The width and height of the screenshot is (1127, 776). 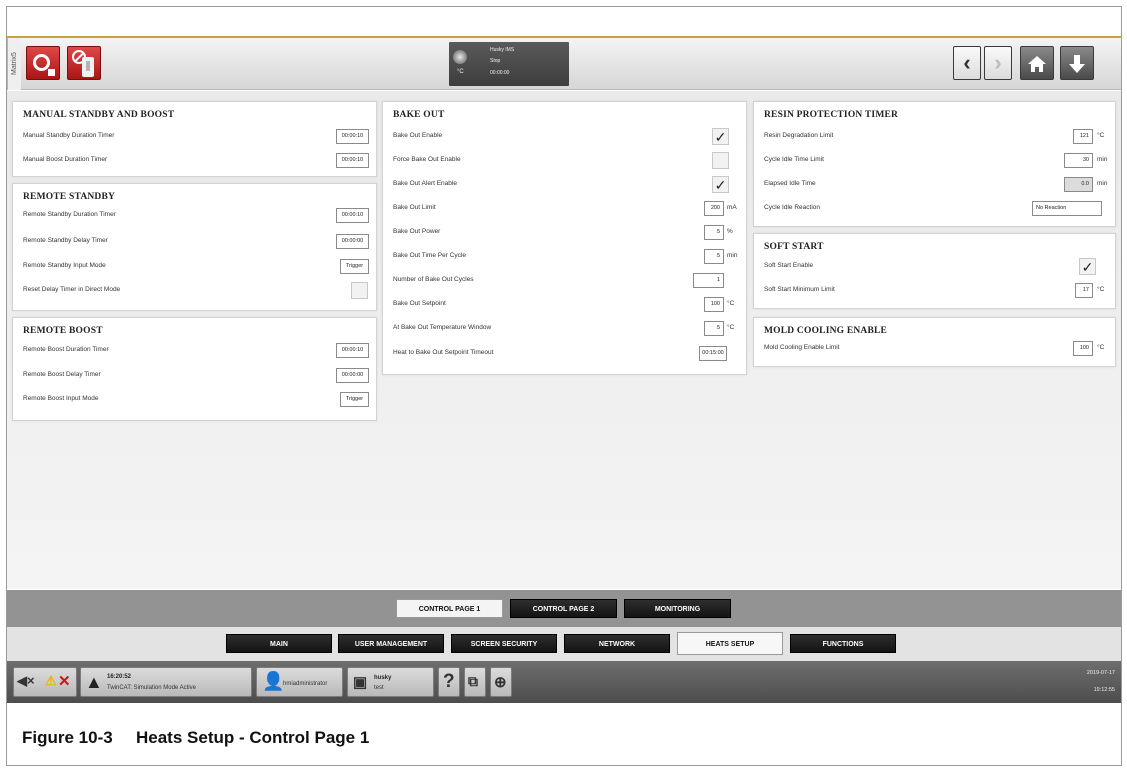 What do you see at coordinates (279, 643) in the screenshot?
I see `tab-main: MAIN` at bounding box center [279, 643].